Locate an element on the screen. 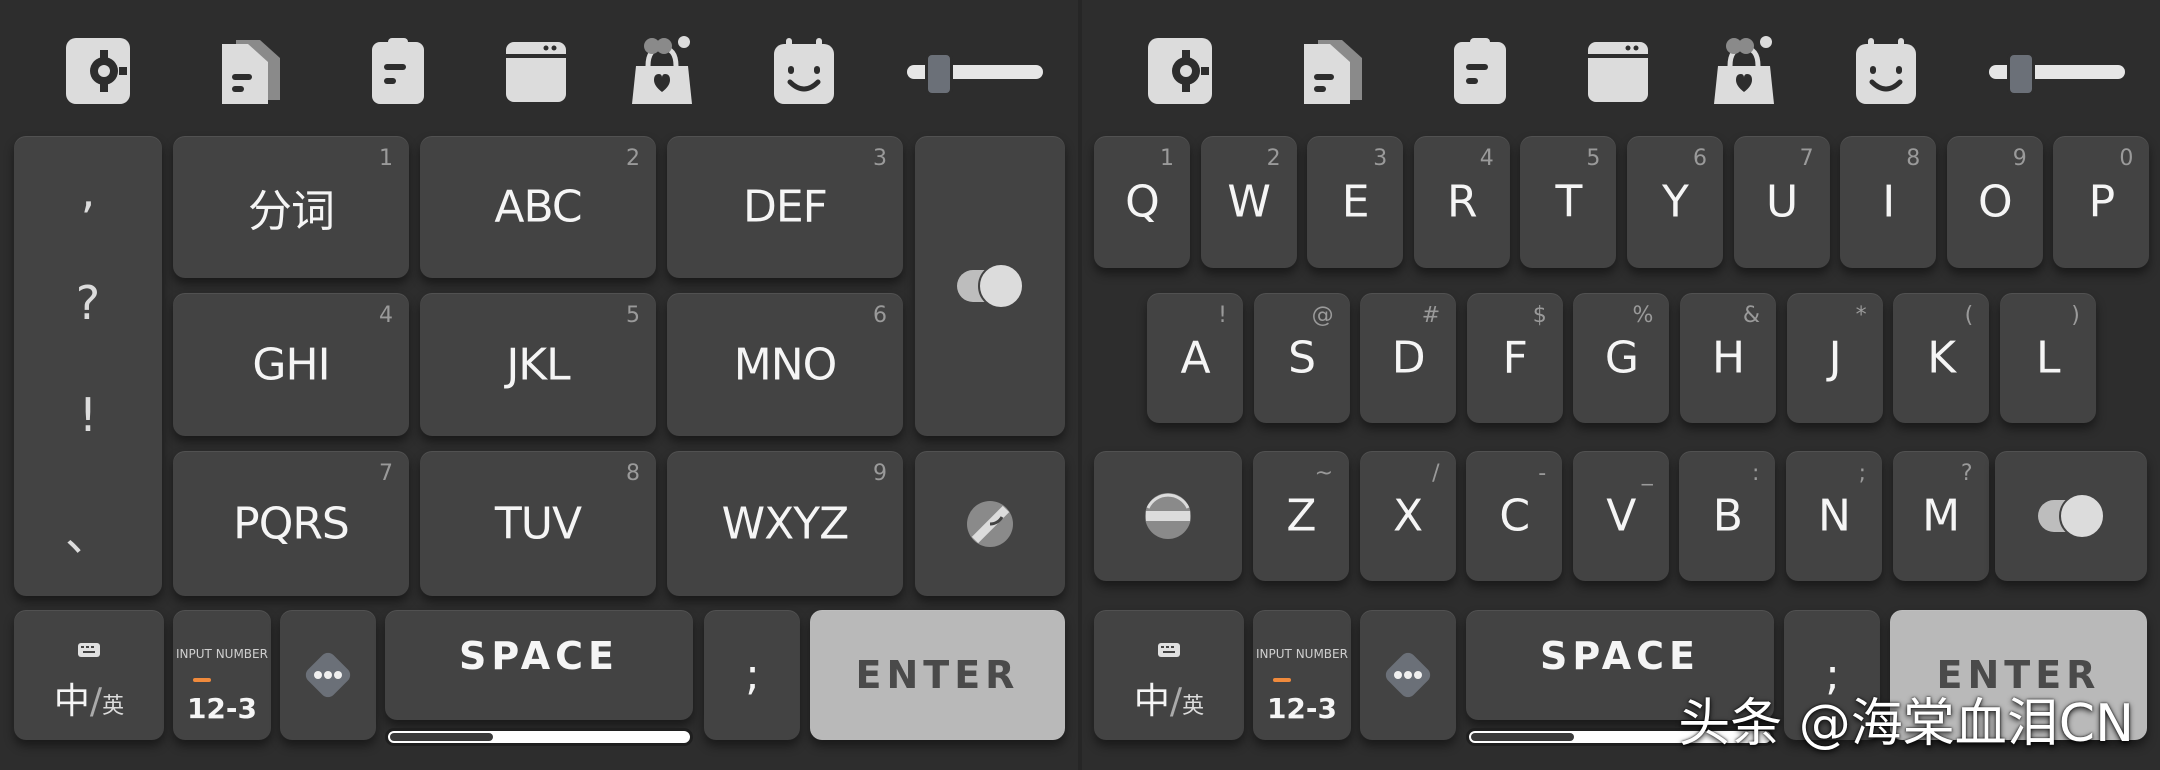  punct-question: ? is located at coordinates (88, 303).